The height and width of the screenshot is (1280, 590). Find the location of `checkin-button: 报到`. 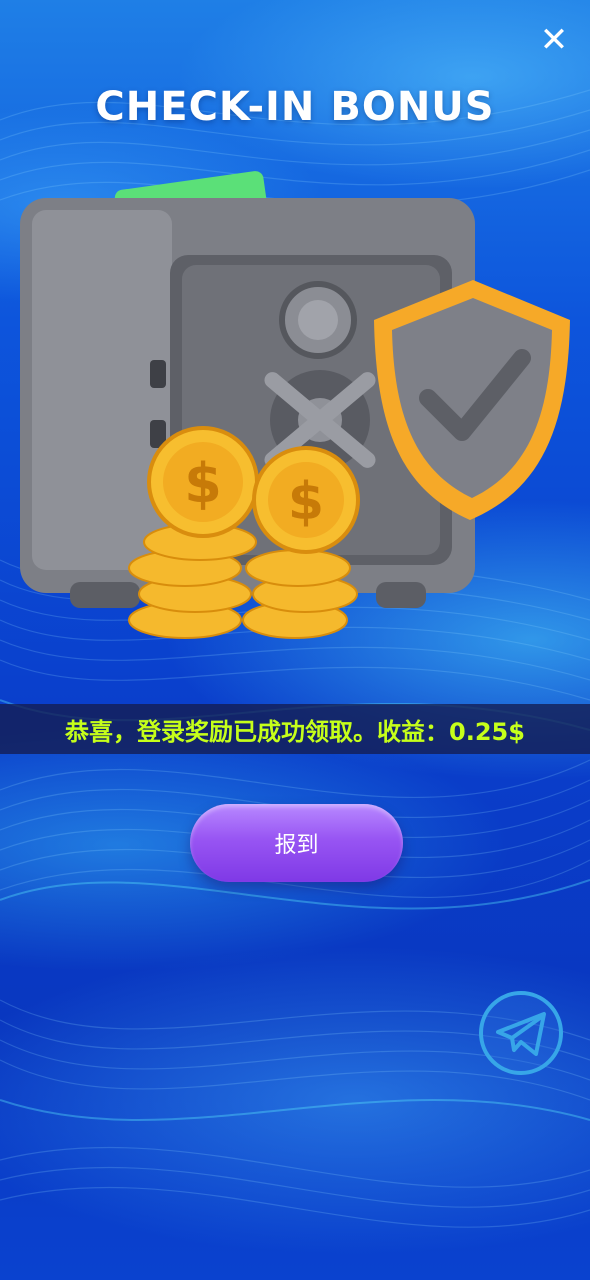

checkin-button: 报到 is located at coordinates (296, 843).